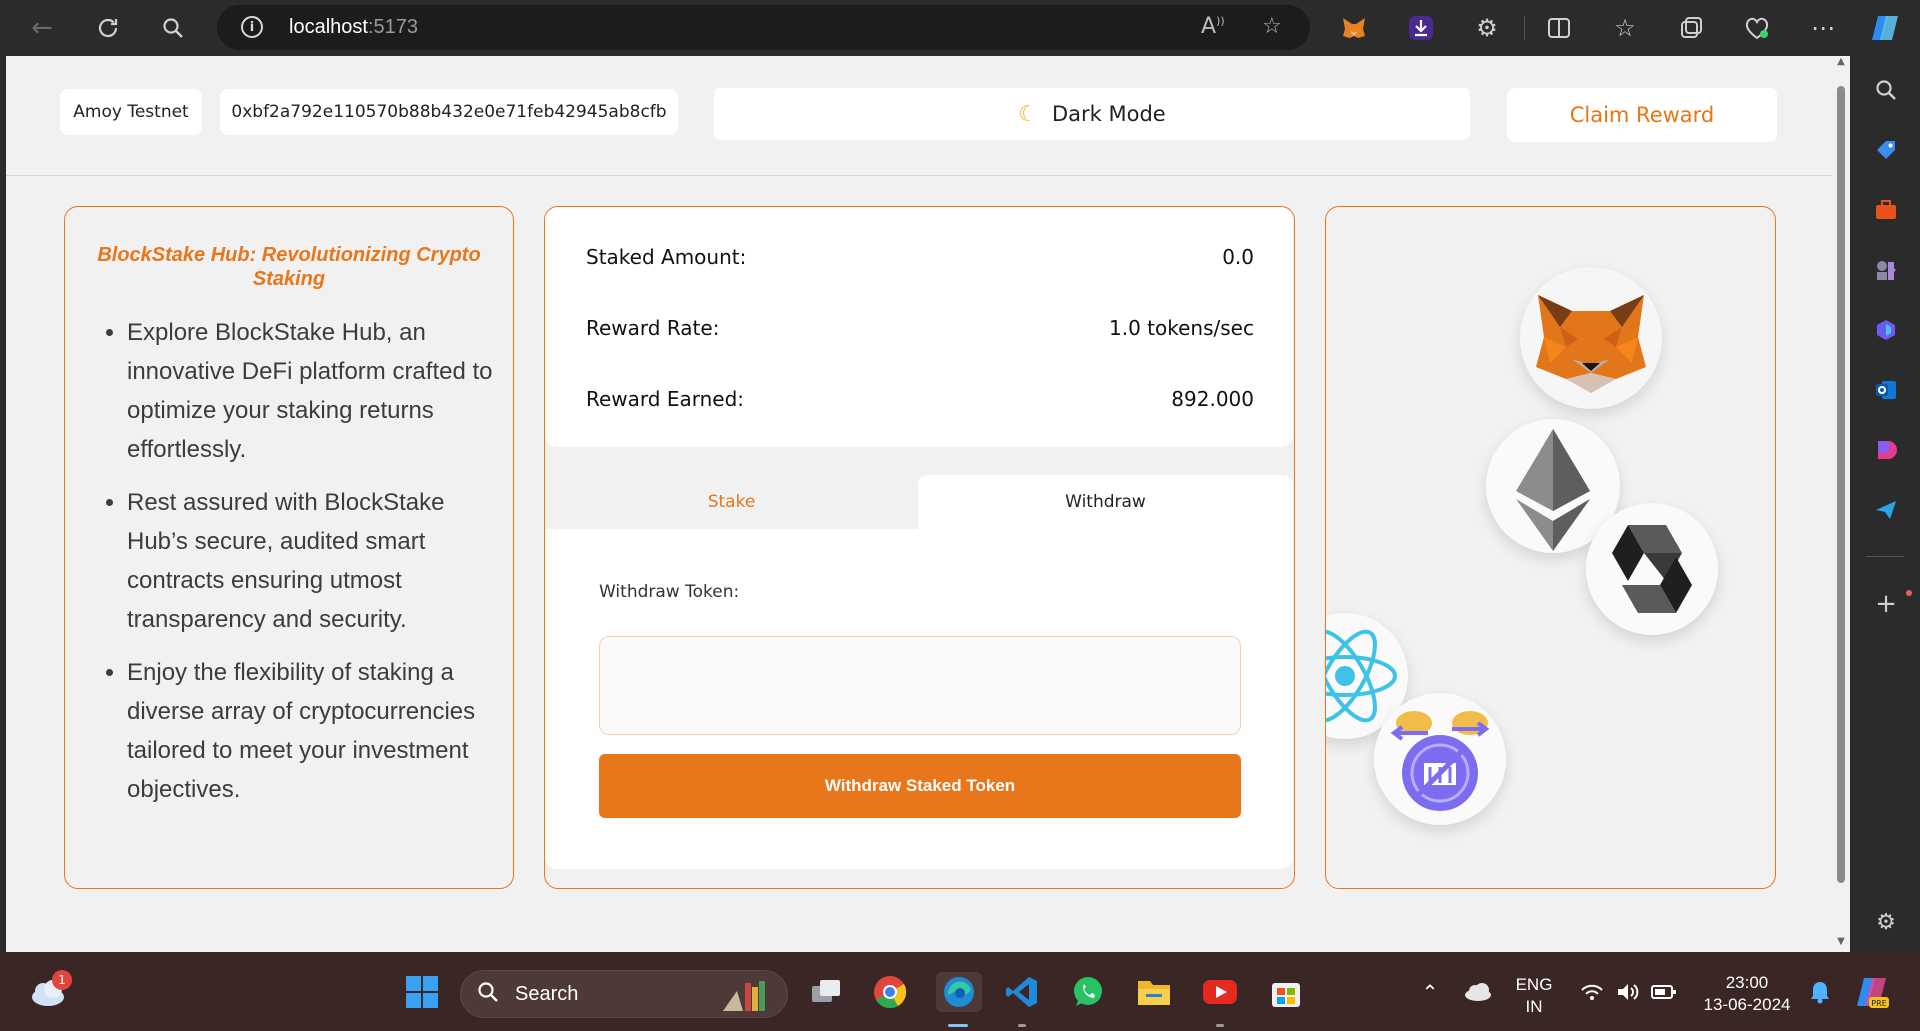  Describe the element at coordinates (749, 997) in the screenshot. I see `search-highlight-books-icon` at that location.